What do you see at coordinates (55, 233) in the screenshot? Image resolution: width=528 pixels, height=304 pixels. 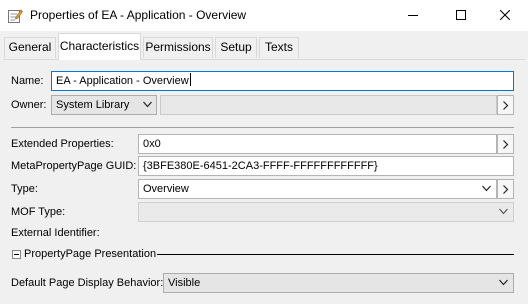 I see `external-identifier-label: External Identifier:` at bounding box center [55, 233].